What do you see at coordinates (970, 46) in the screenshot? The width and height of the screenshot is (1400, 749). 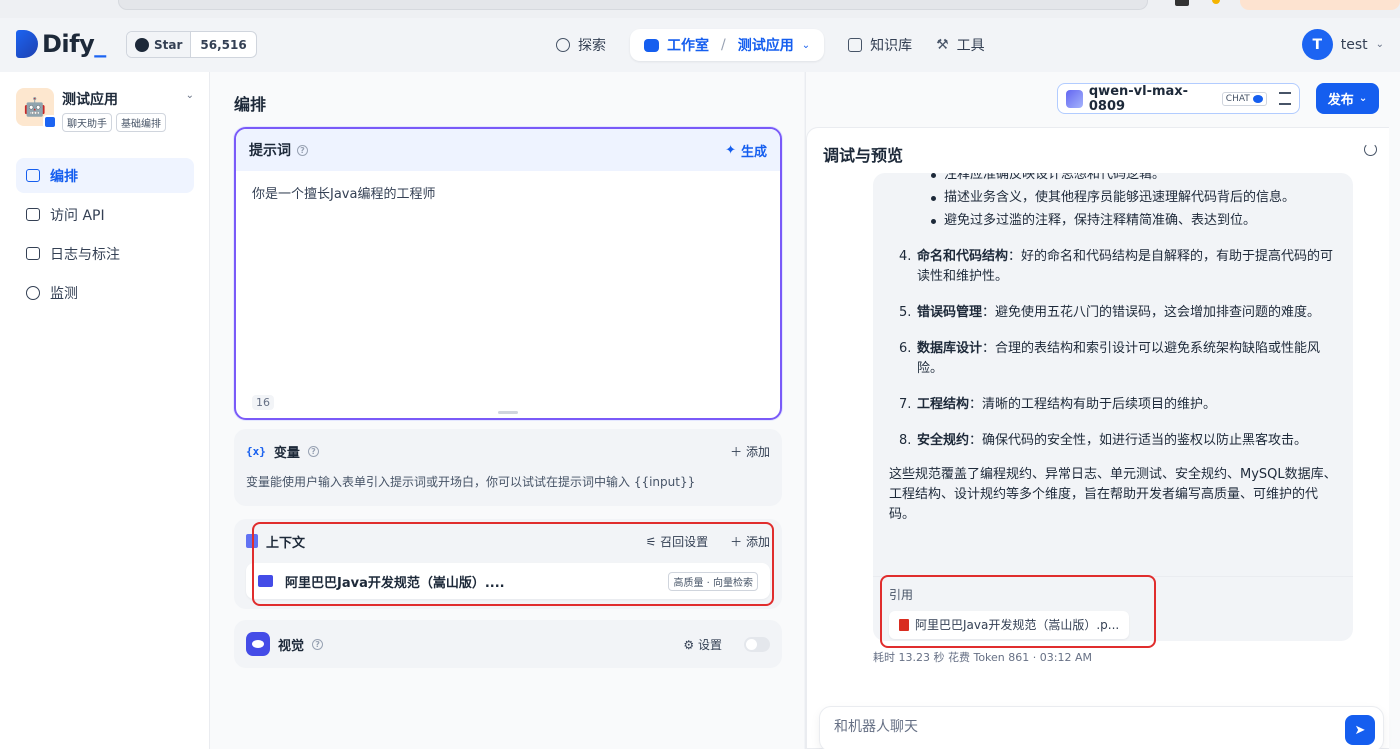 I see `nav-tools-label: 工具` at bounding box center [970, 46].